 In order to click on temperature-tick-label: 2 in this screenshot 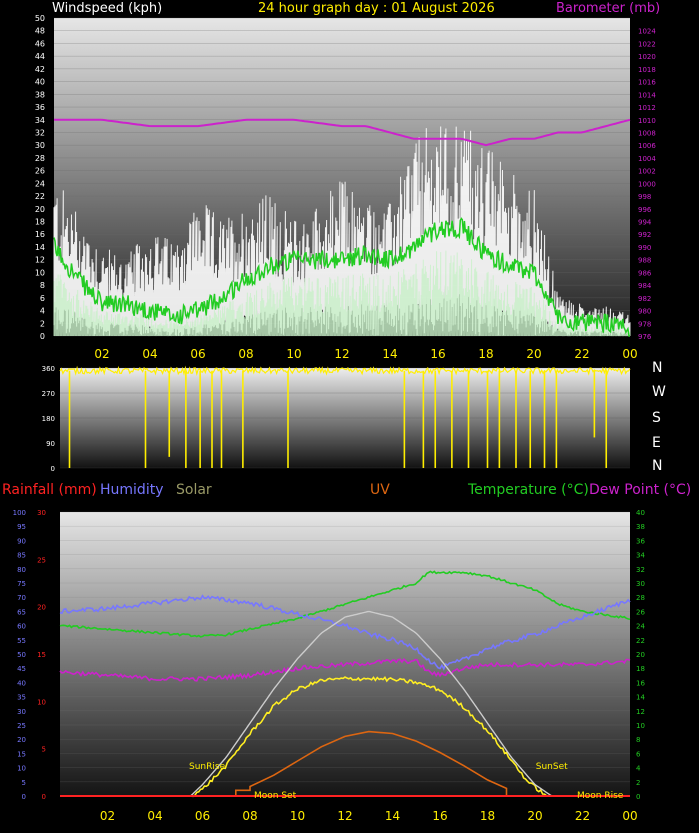, I will do `click(638, 783)`.